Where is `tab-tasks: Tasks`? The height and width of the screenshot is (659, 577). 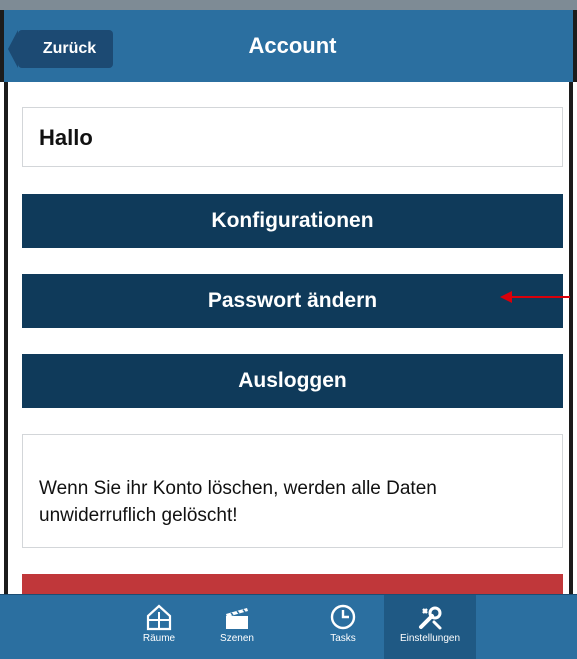 tab-tasks: Tasks is located at coordinates (343, 627).